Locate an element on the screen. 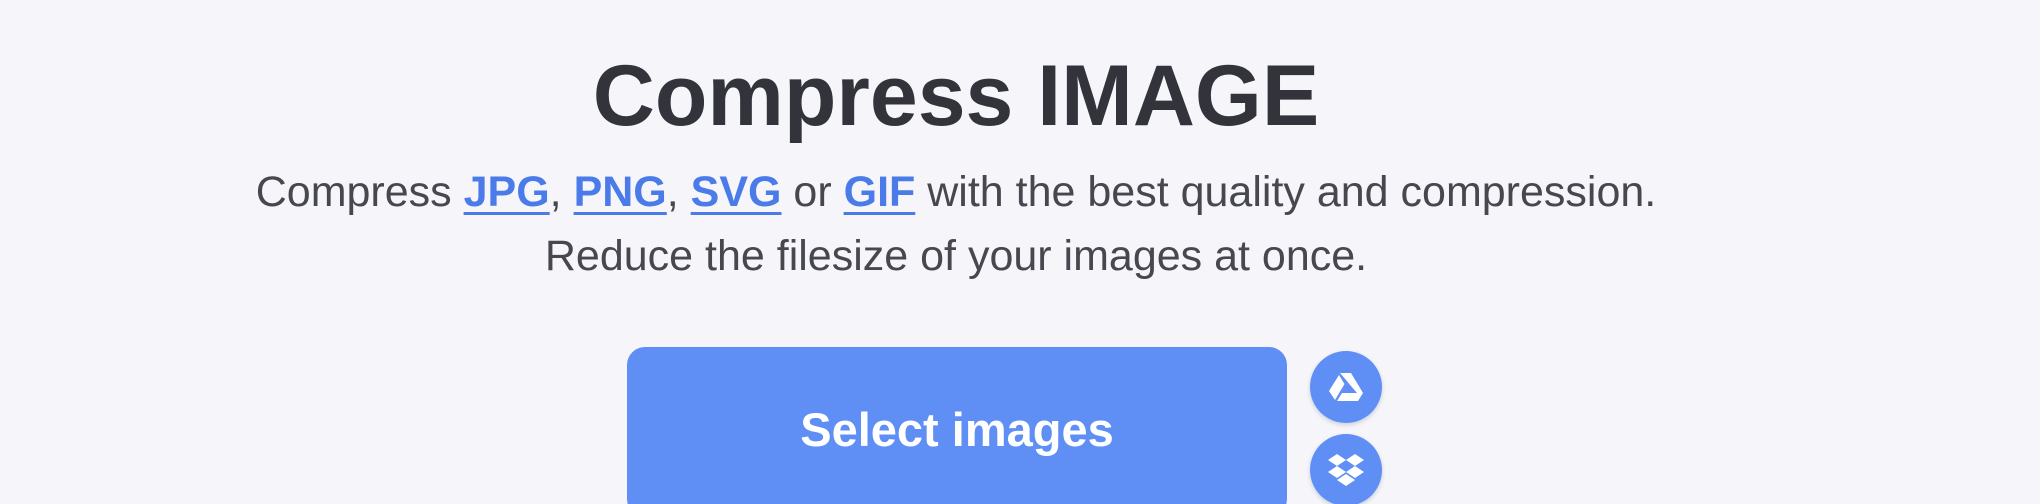 The width and height of the screenshot is (2040, 504). google-drive-button is located at coordinates (1346, 387).